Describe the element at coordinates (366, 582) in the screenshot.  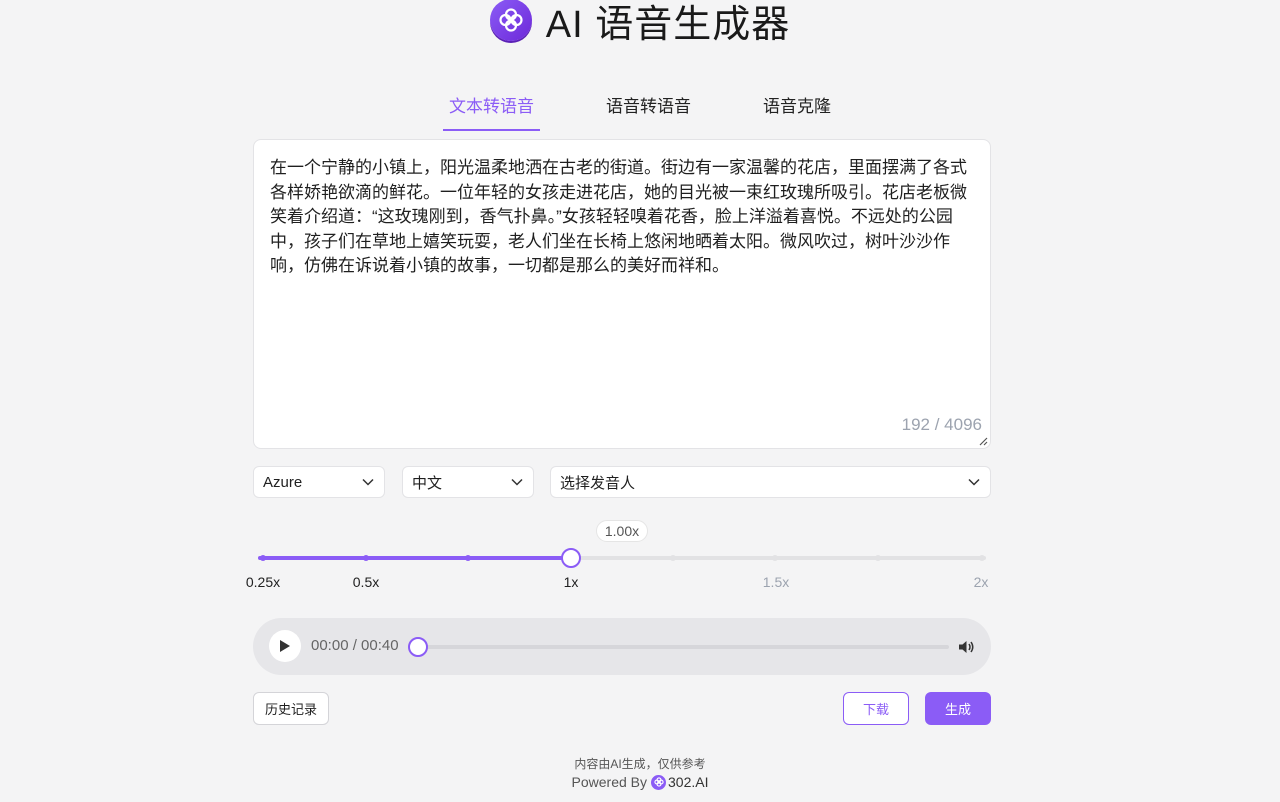
I see `speed-mark-0.5x: 0.5x` at that location.